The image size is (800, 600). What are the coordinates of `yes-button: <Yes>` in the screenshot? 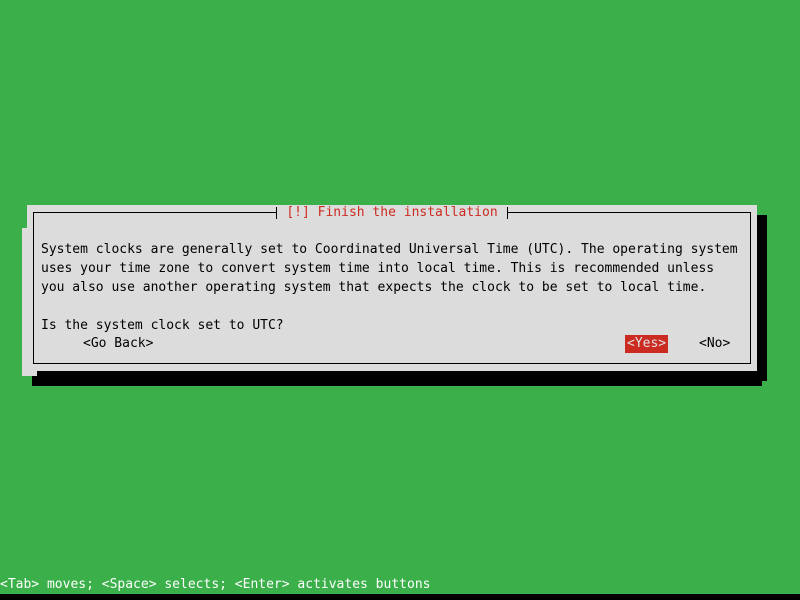 It's located at (647, 344).